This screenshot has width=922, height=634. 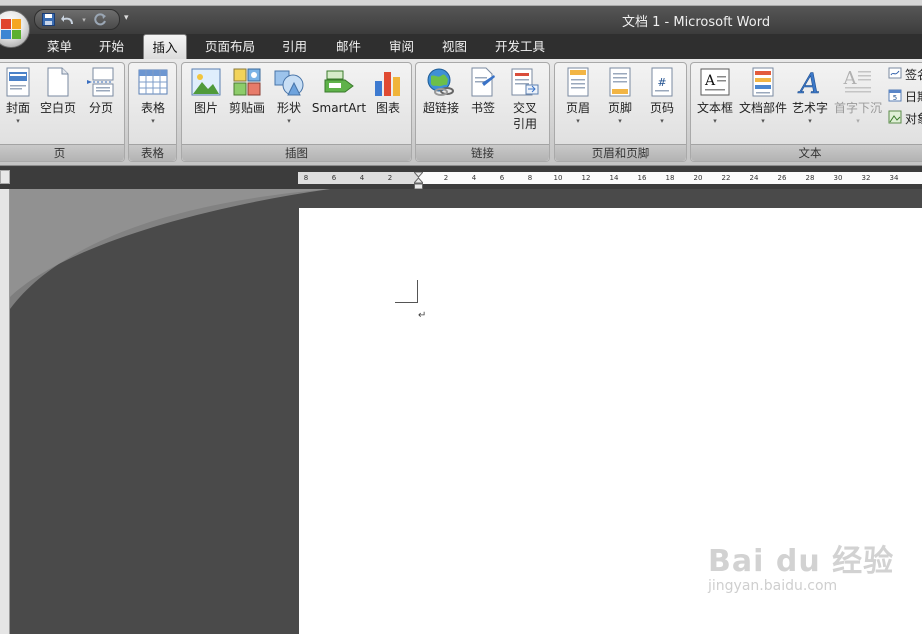 I want to click on group-links-label: 链接, so click(x=482, y=152).